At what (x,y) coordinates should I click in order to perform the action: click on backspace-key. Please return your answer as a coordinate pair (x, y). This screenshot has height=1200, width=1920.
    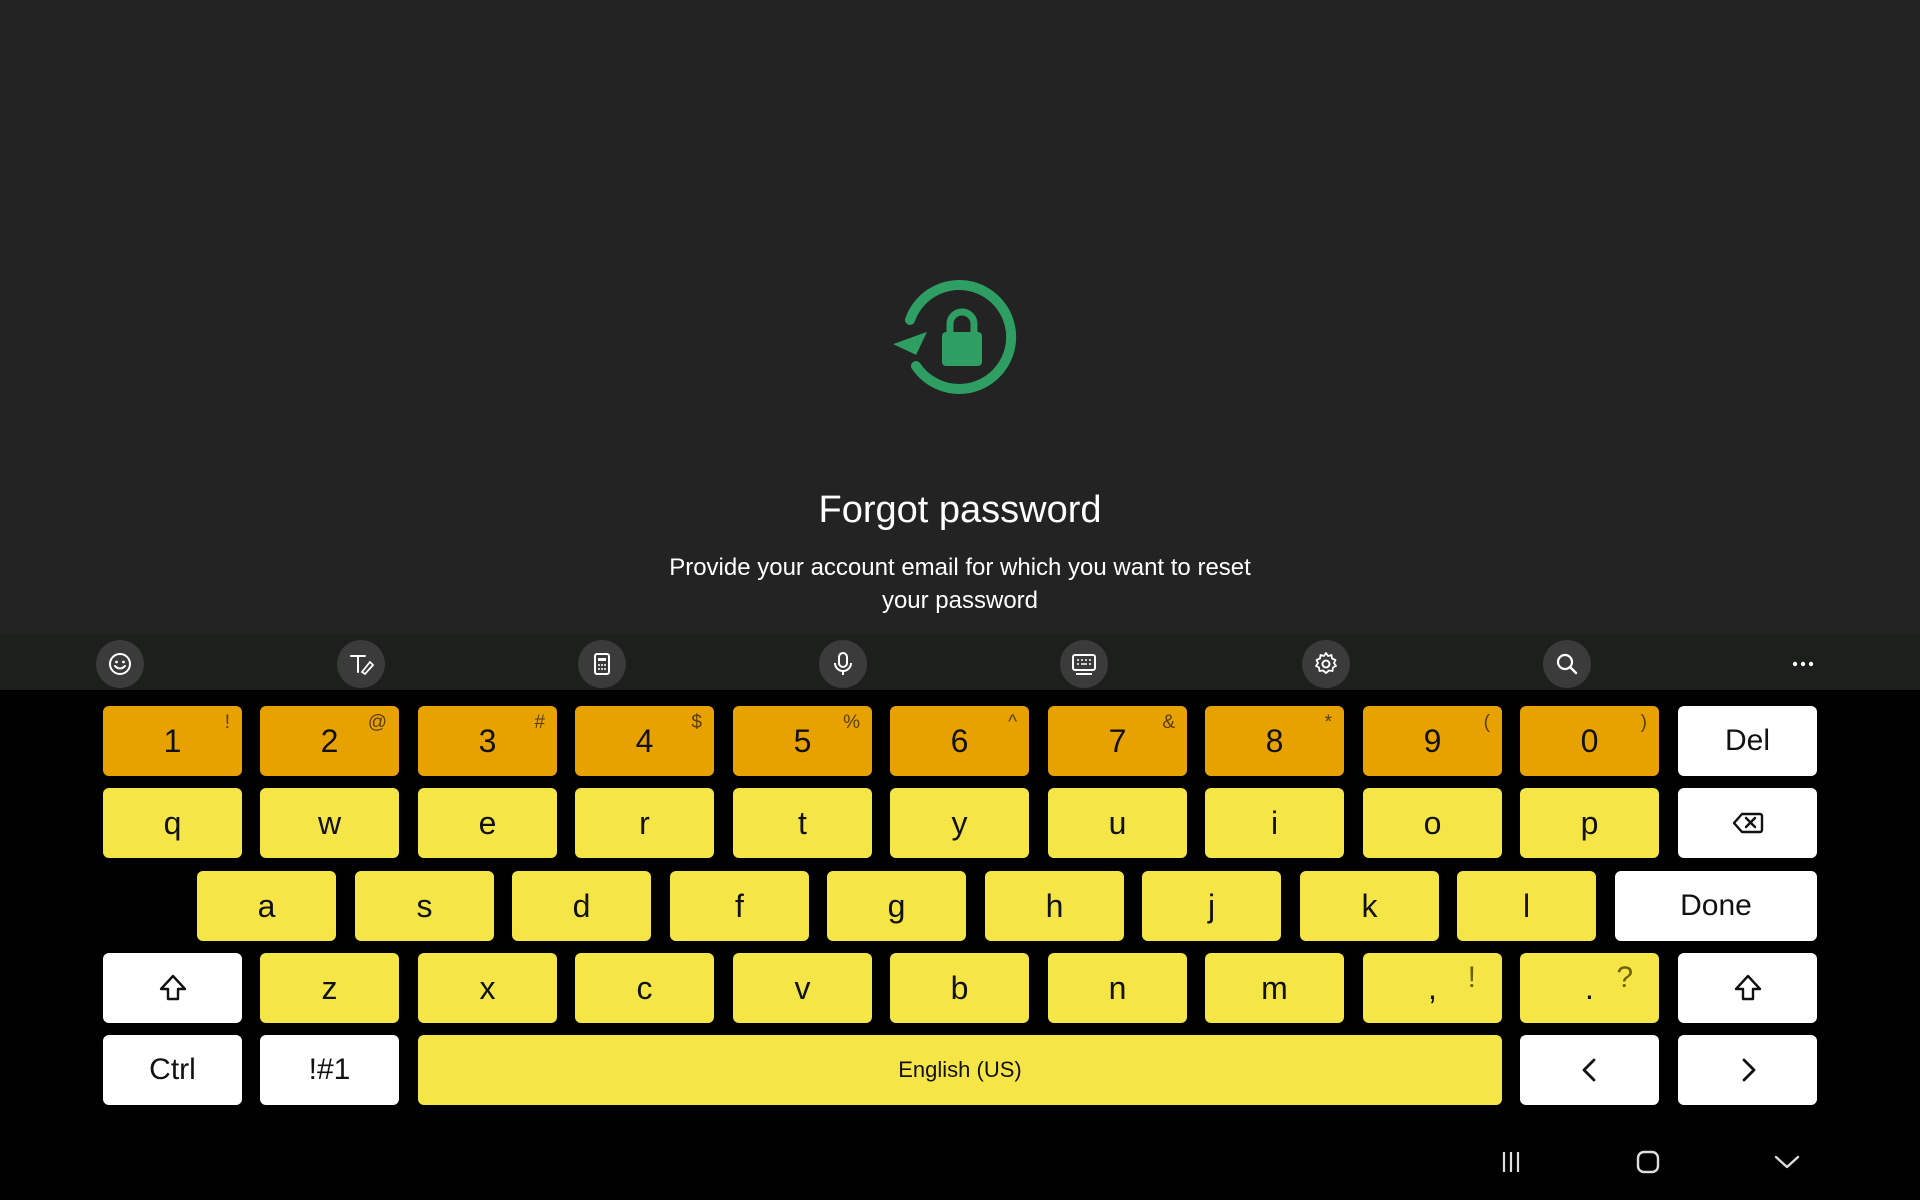
    Looking at the image, I should click on (1747, 823).